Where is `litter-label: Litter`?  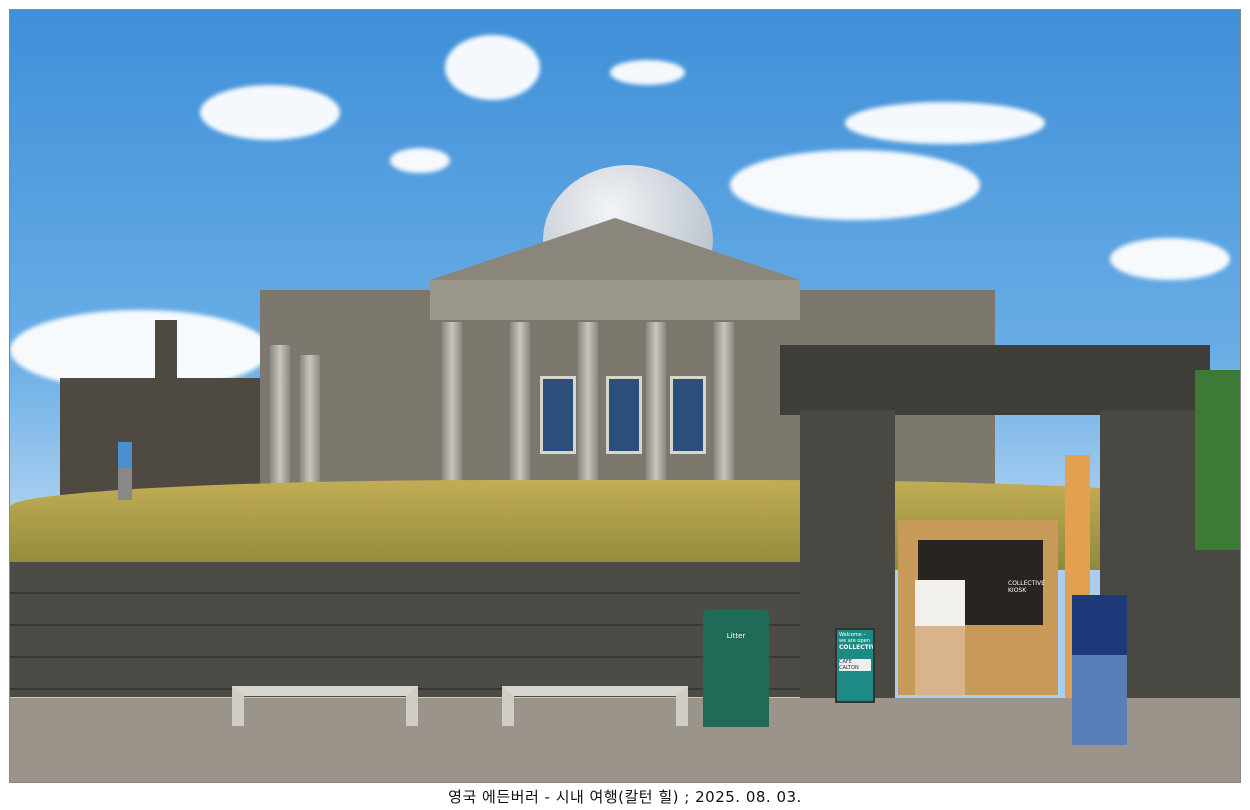
litter-label: Litter is located at coordinates (736, 636).